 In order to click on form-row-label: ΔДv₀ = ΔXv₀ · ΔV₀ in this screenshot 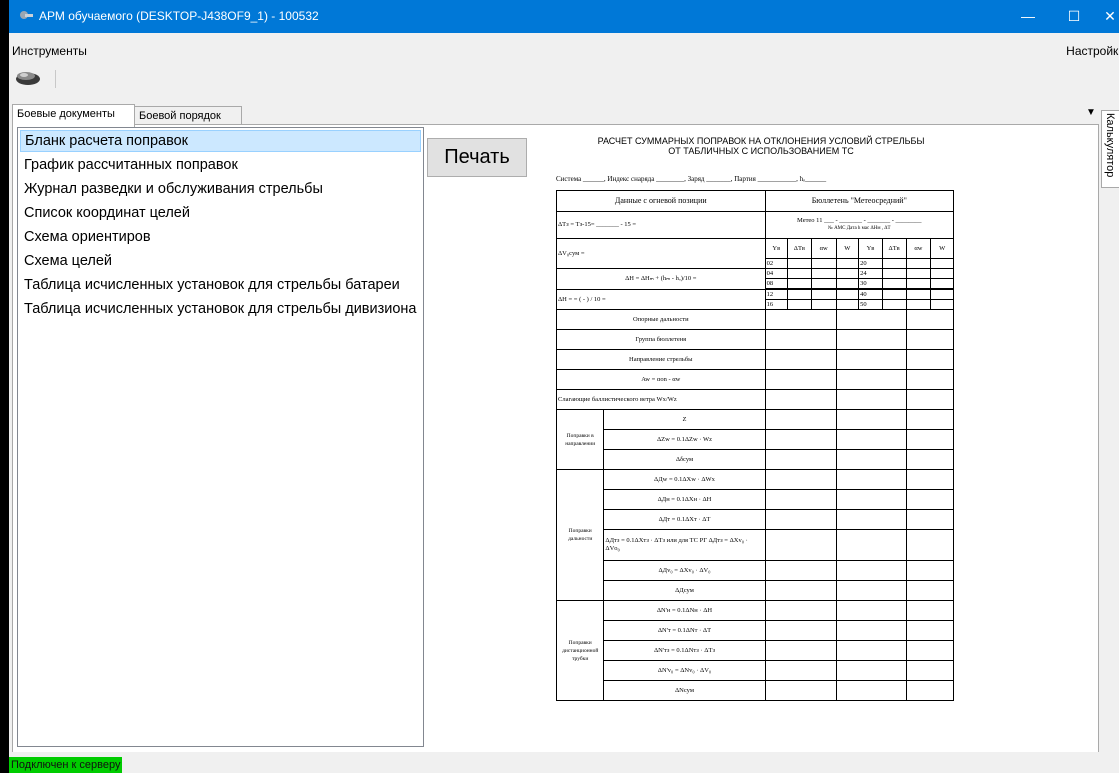, I will do `click(684, 570)`.